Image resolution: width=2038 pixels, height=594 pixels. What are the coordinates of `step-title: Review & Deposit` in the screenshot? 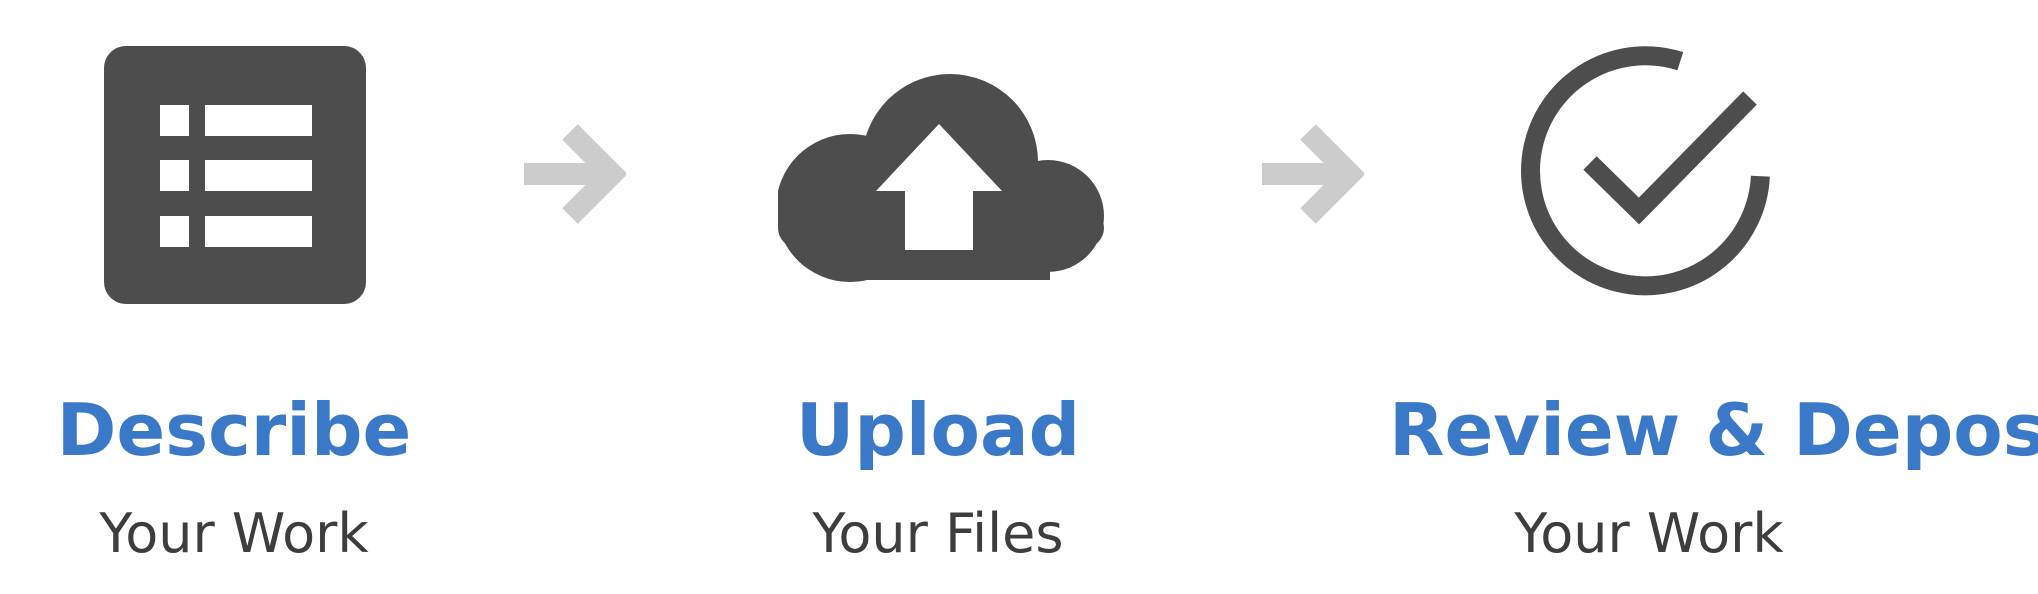 It's located at (1713, 430).